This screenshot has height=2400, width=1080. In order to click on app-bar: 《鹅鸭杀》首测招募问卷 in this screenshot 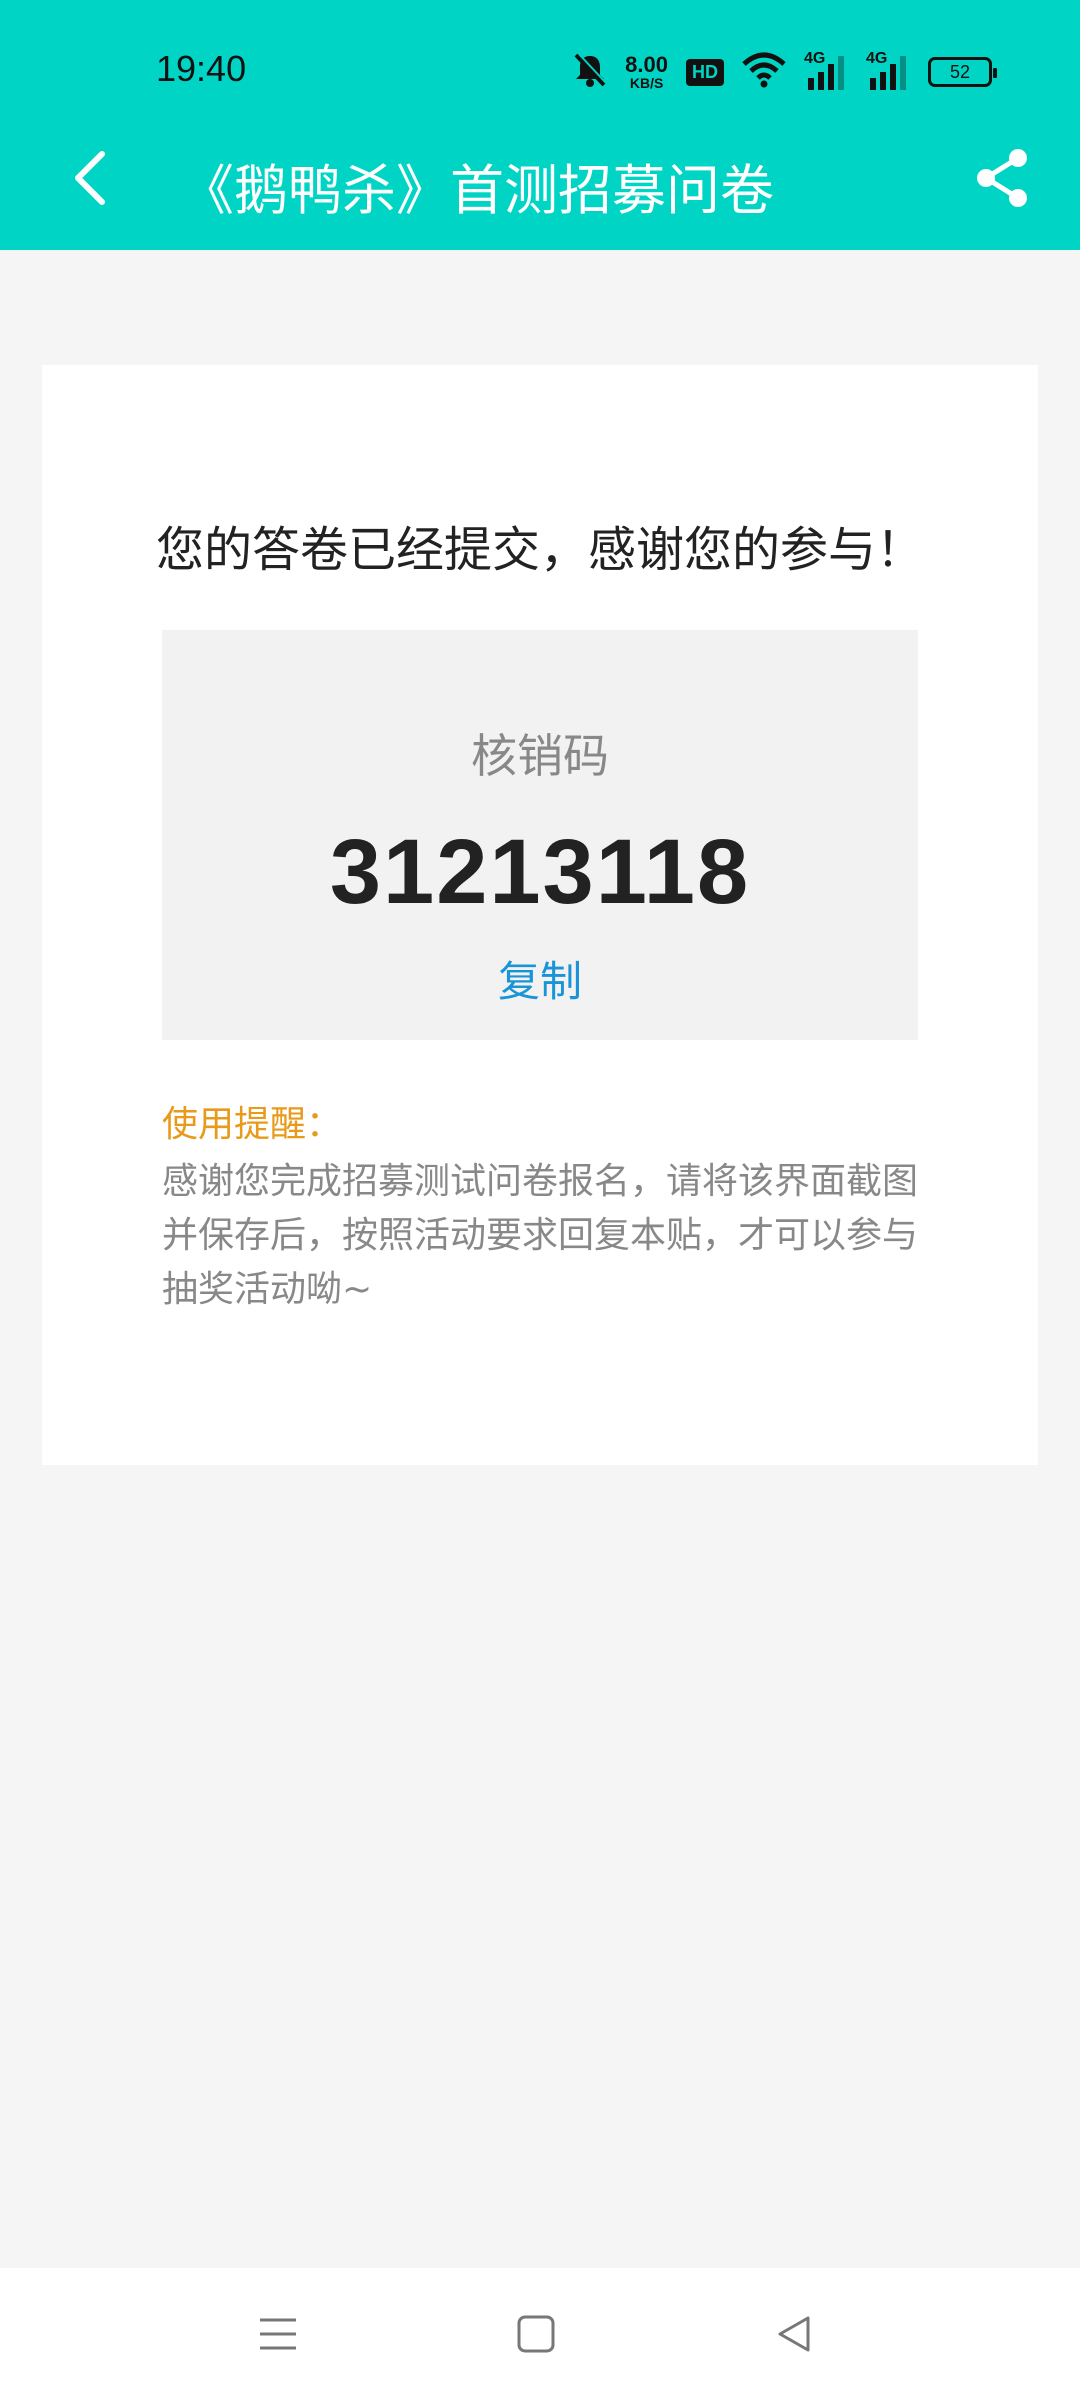, I will do `click(540, 195)`.